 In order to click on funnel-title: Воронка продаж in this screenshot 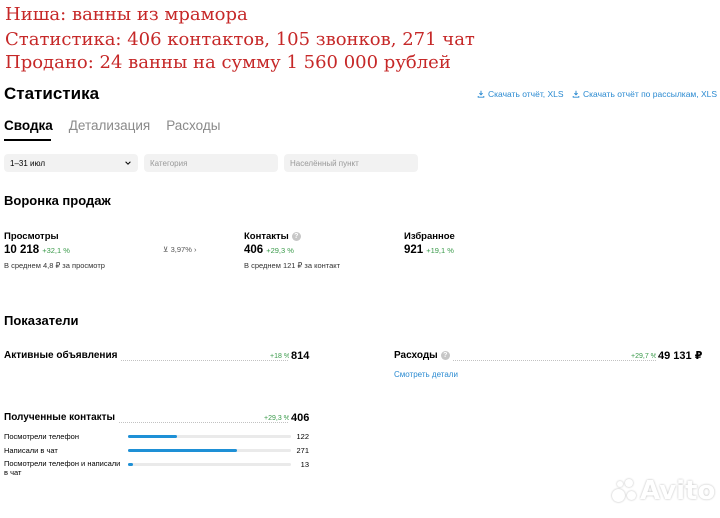, I will do `click(57, 200)`.